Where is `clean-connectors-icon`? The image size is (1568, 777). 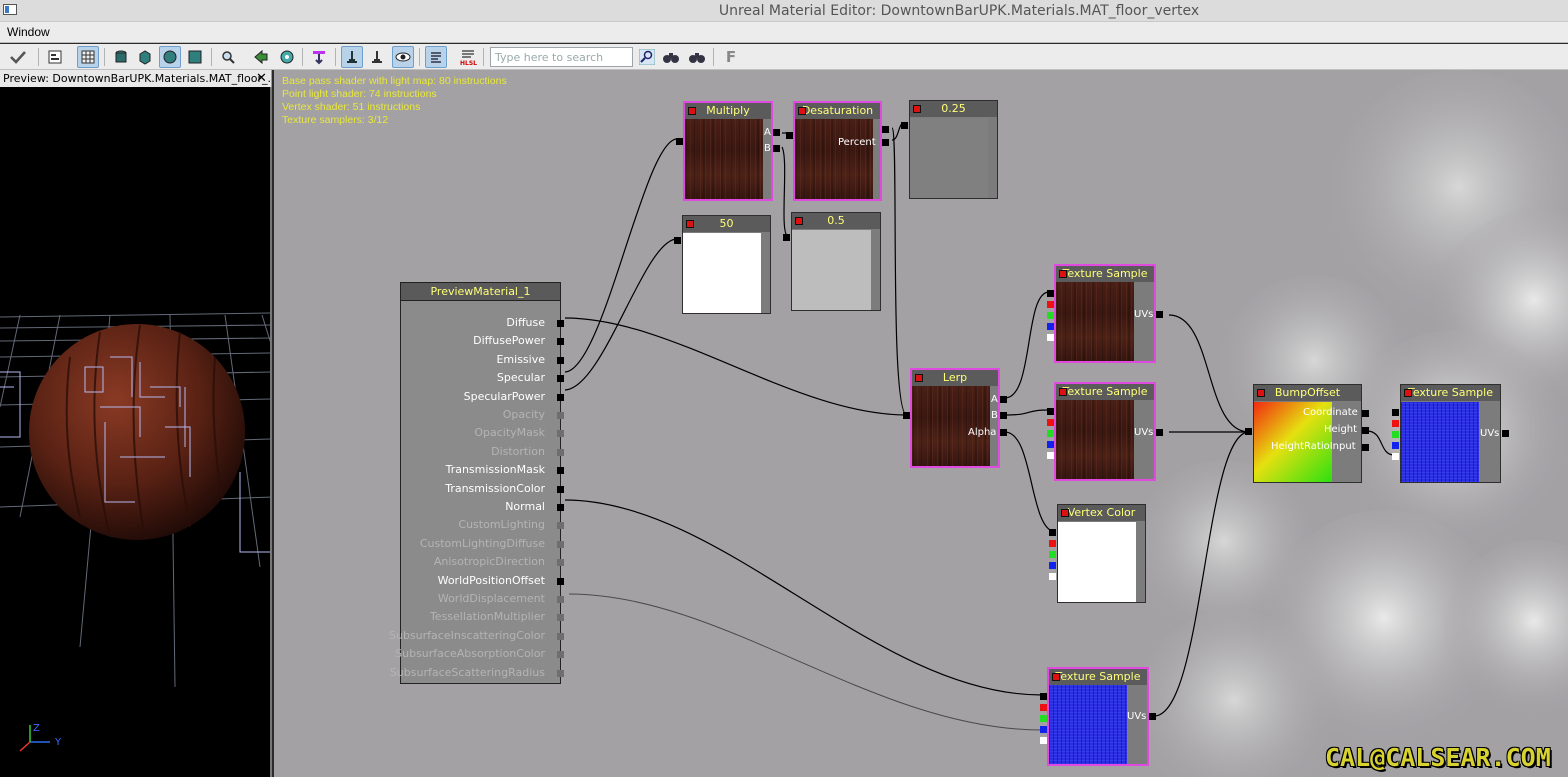
clean-connectors-icon is located at coordinates (377, 57).